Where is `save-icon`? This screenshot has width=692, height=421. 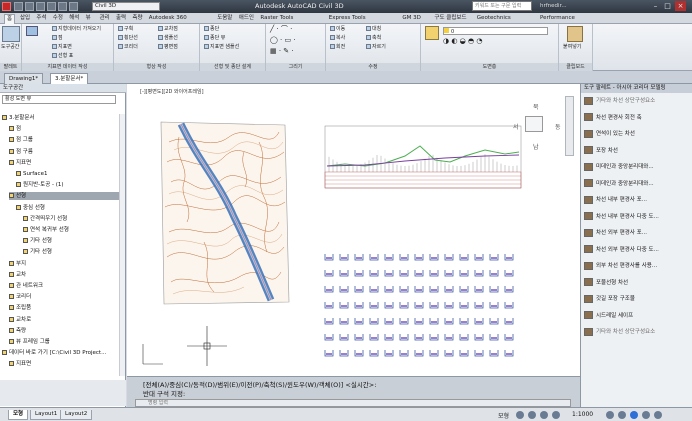 save-icon is located at coordinates (40, 6).